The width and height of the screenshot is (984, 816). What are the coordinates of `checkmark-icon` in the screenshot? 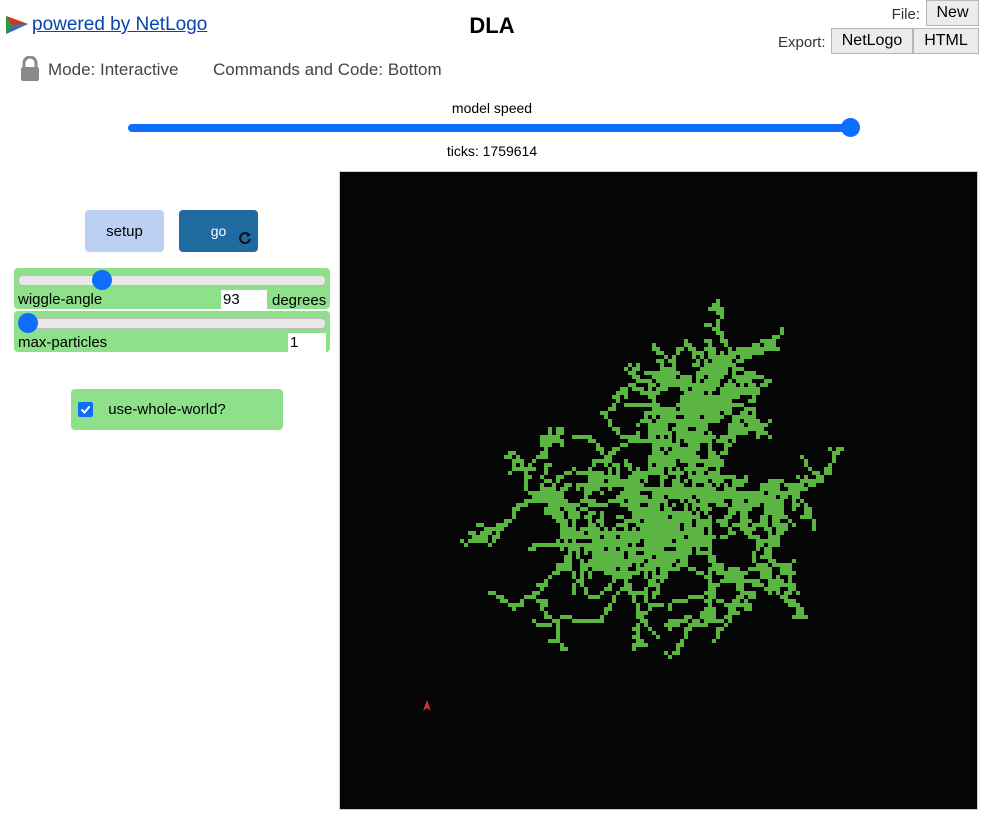 It's located at (85, 409).